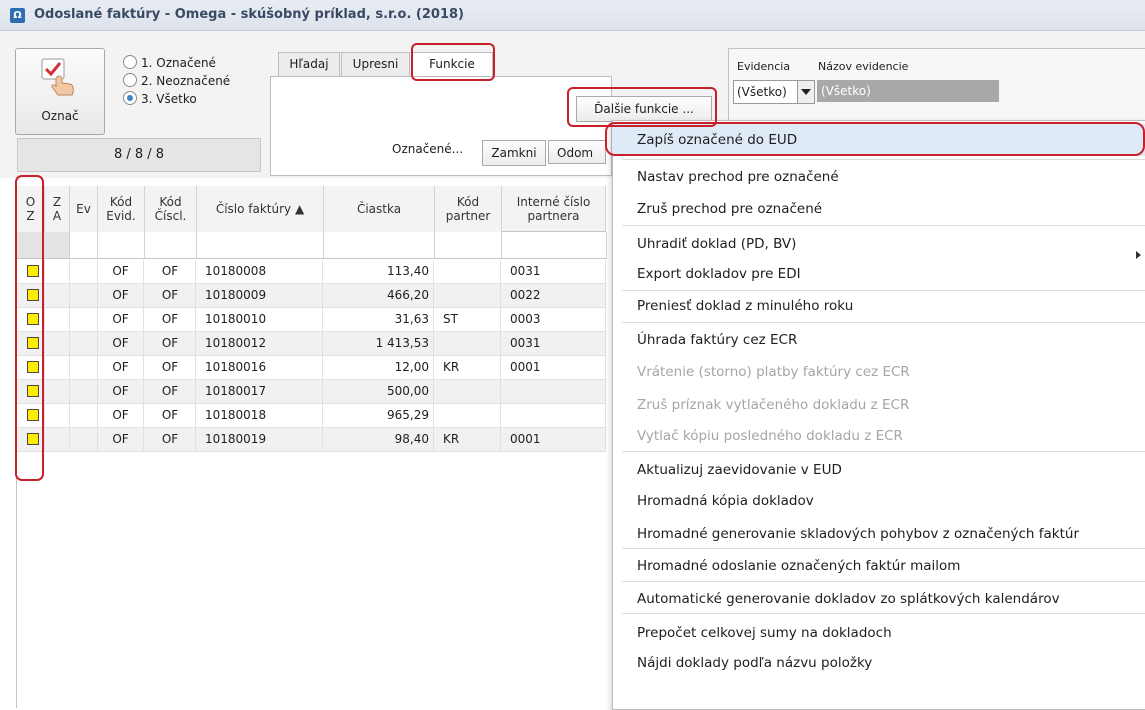  I want to click on radio-all: 3. Všetko, so click(160, 99).